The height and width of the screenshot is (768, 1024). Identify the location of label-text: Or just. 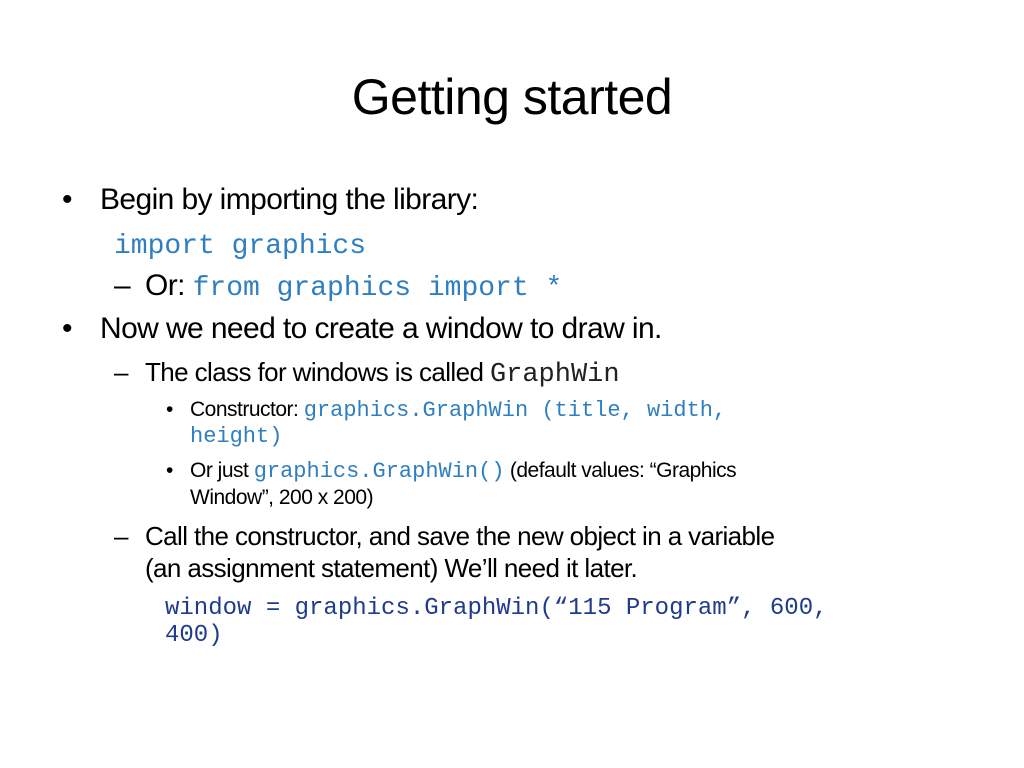
(222, 470).